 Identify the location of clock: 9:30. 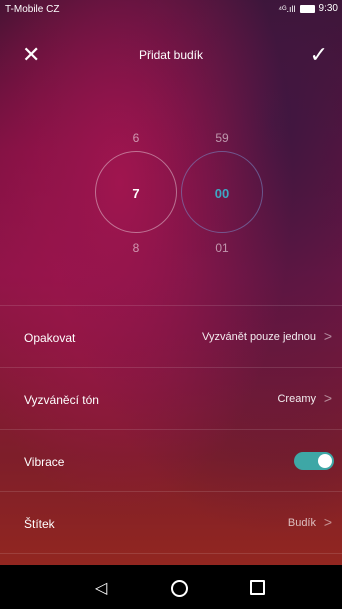
(328, 8).